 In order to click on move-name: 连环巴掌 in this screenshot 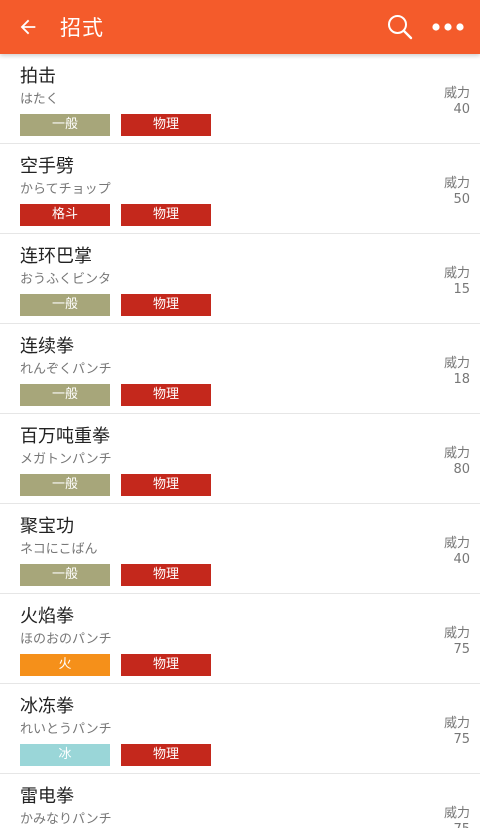, I will do `click(56, 256)`.